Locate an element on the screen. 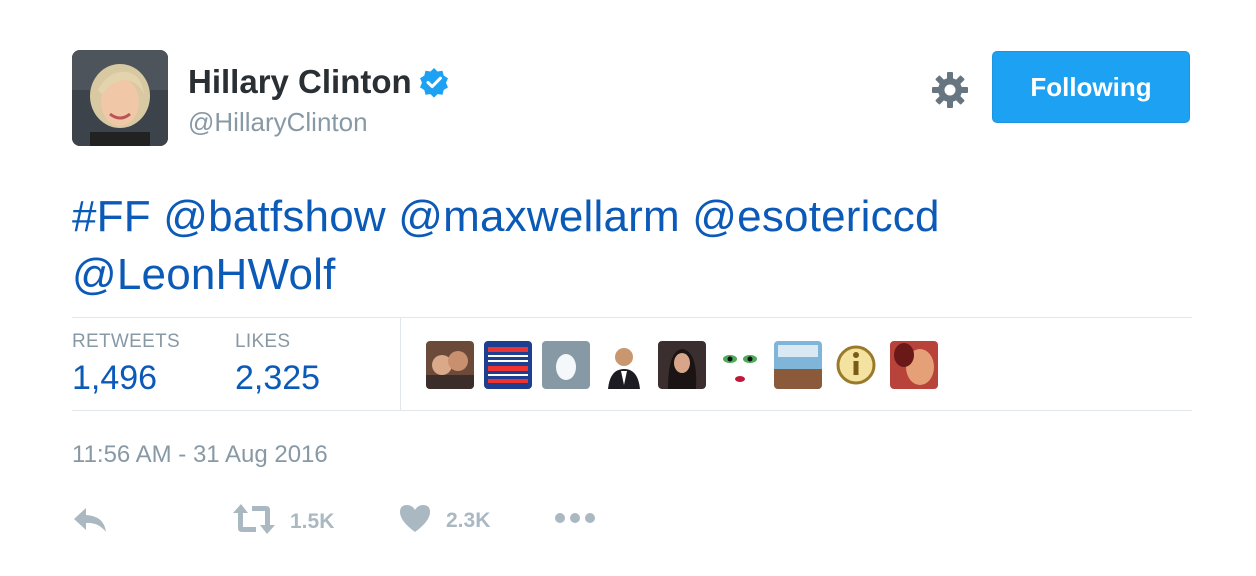  retweets-value: 1,496 is located at coordinates (115, 378).